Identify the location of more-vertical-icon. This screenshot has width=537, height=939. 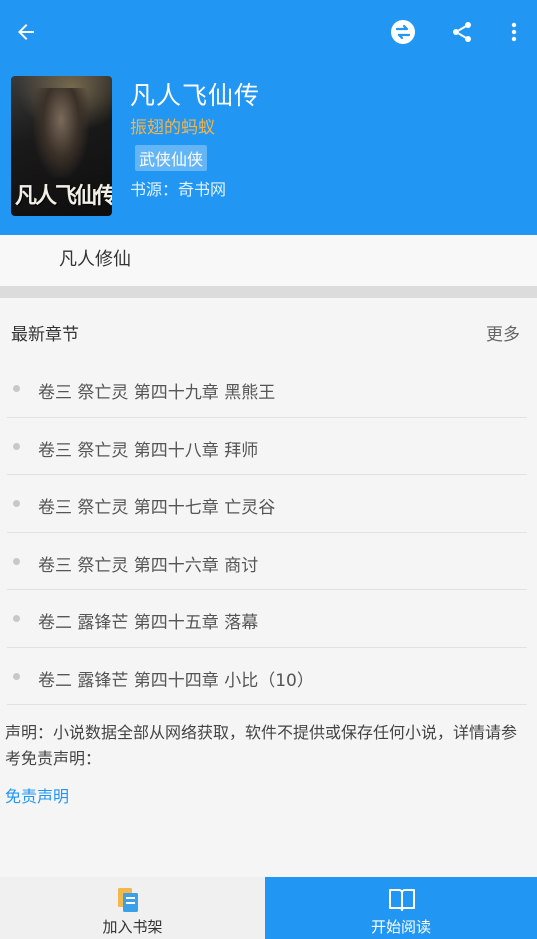
(514, 32).